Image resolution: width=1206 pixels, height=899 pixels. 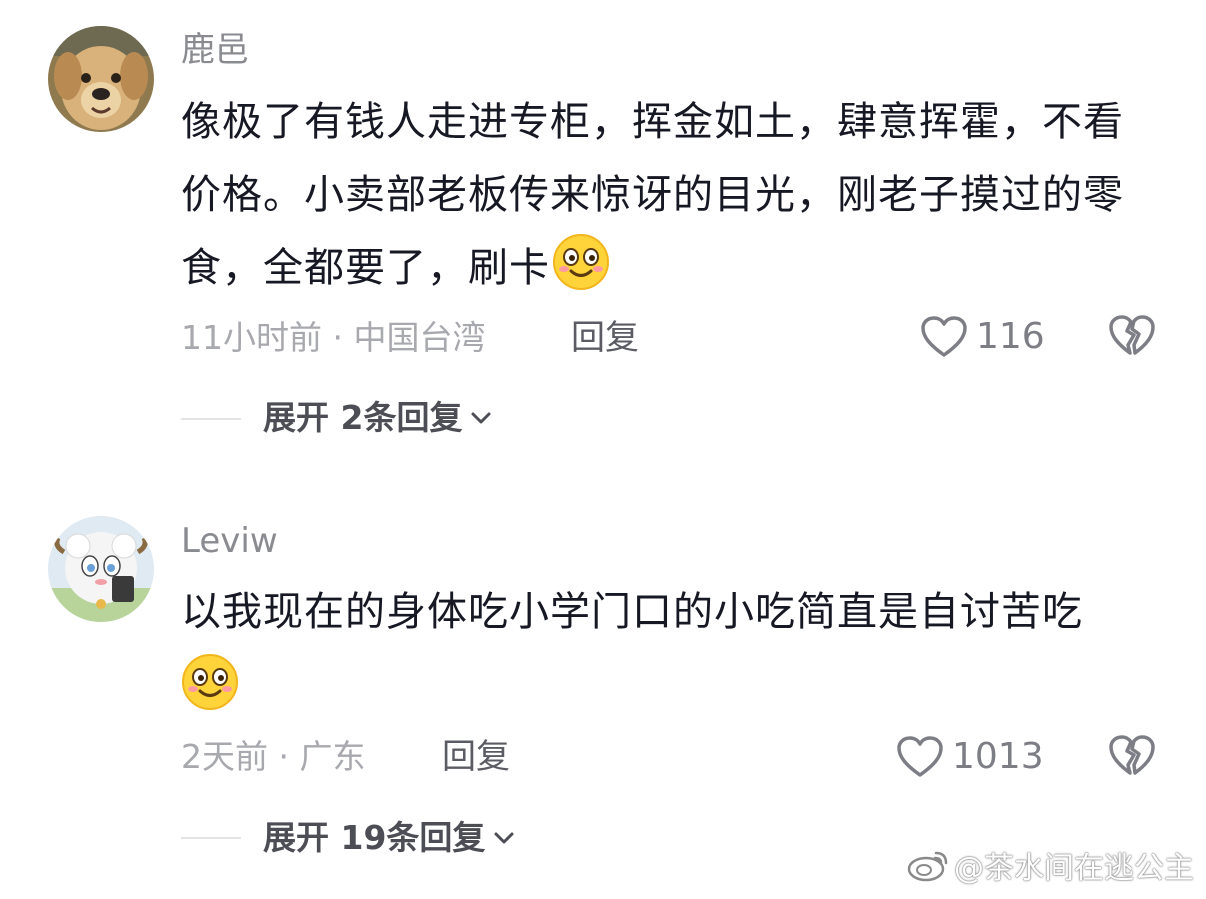 I want to click on like-button: 116, so click(x=982, y=337).